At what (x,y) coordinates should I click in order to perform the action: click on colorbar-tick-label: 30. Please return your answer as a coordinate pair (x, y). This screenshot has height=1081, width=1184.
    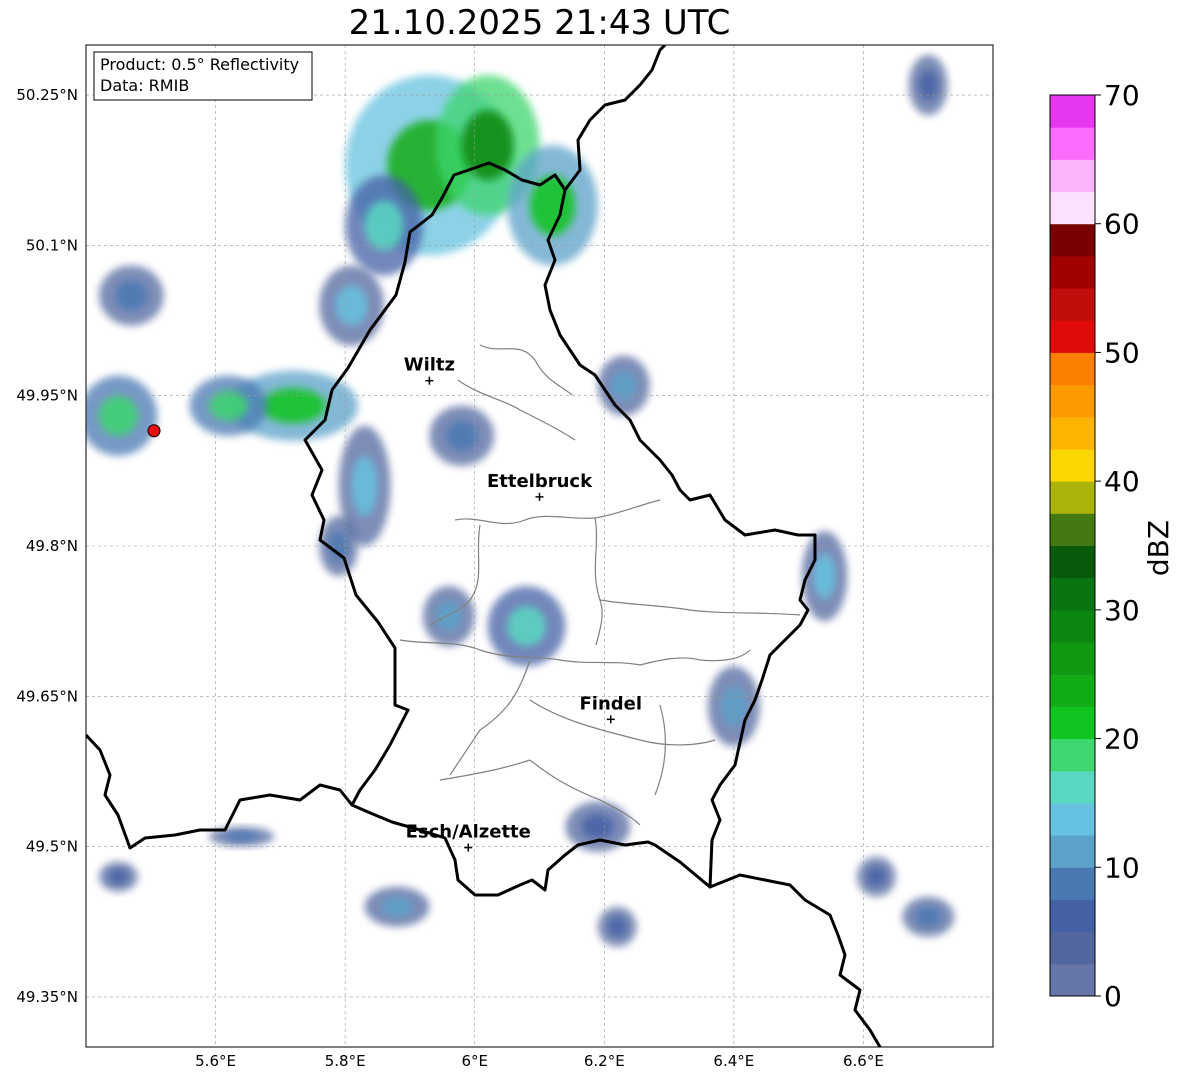
    Looking at the image, I should click on (1122, 610).